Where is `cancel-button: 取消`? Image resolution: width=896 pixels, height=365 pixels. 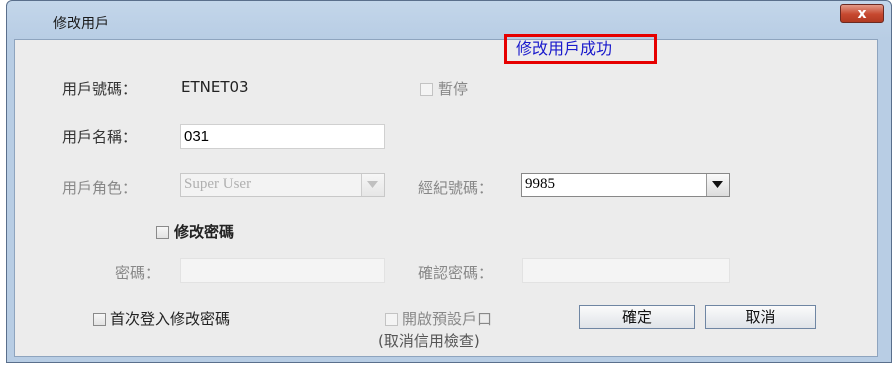 cancel-button: 取消 is located at coordinates (760, 317).